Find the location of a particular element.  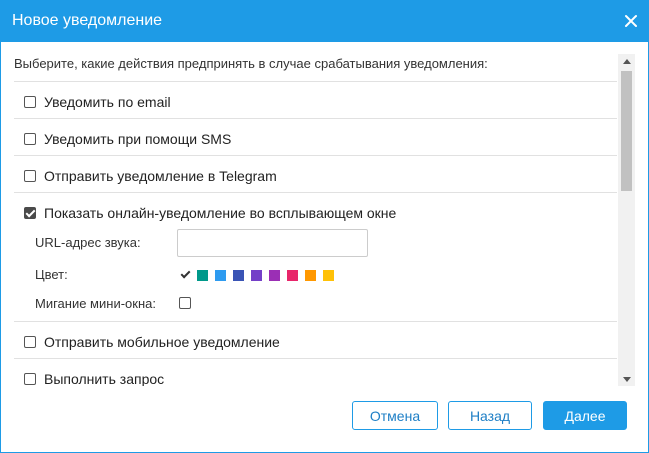

popup-checkbox is located at coordinates (30, 213).